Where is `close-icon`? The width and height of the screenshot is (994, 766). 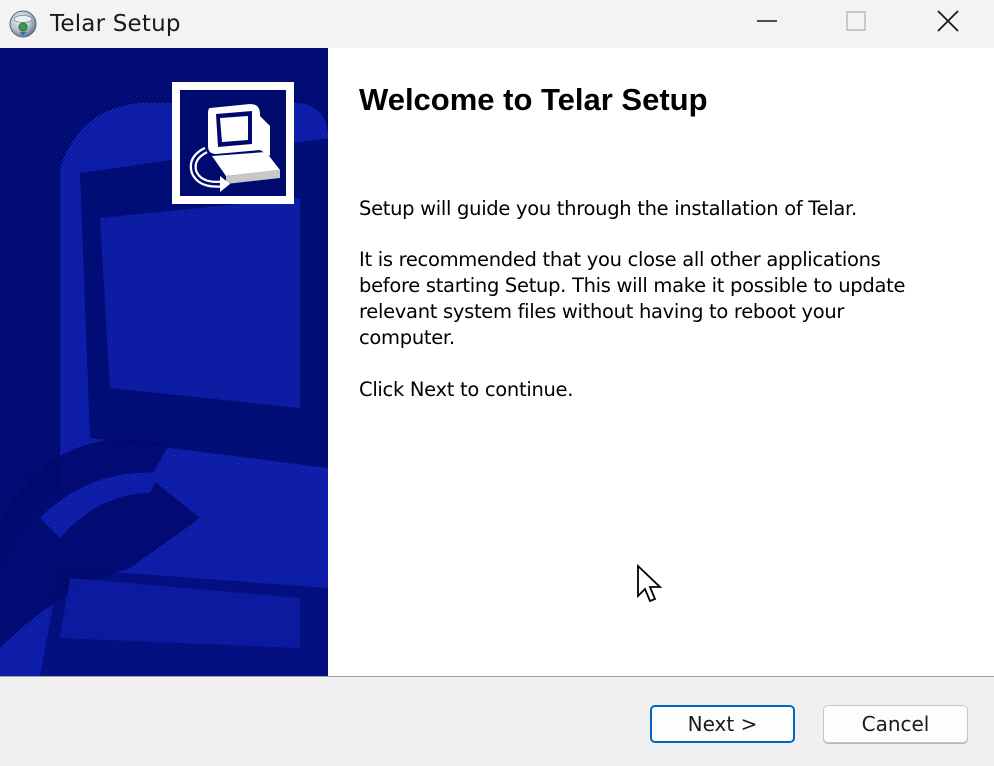 close-icon is located at coordinates (948, 23).